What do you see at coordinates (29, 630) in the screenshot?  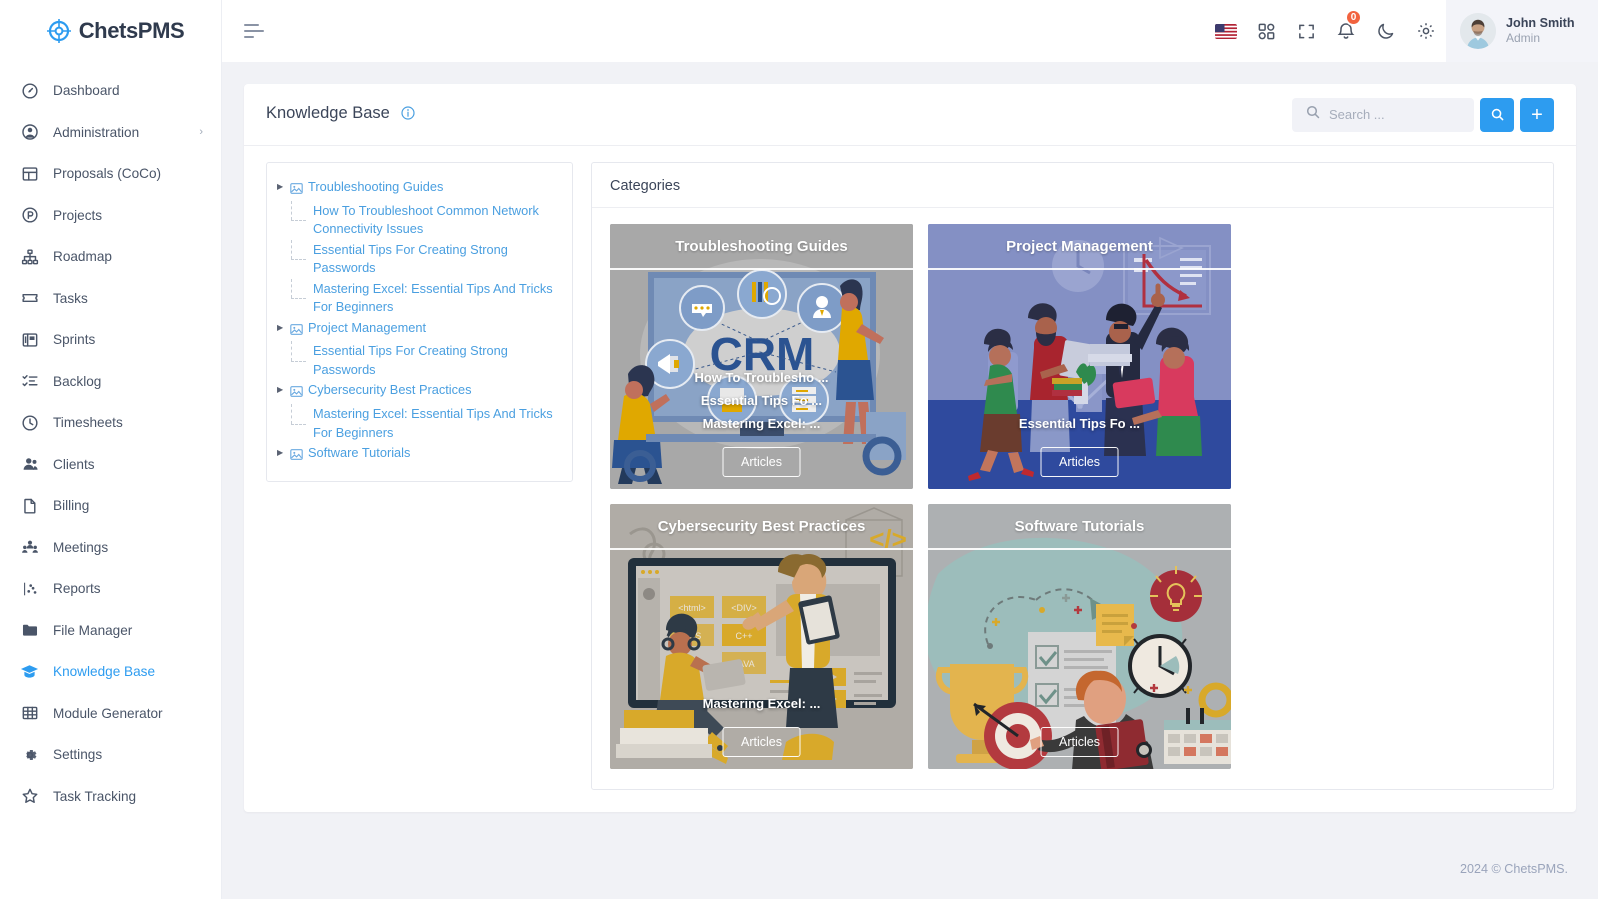 I see `folder-icon` at bounding box center [29, 630].